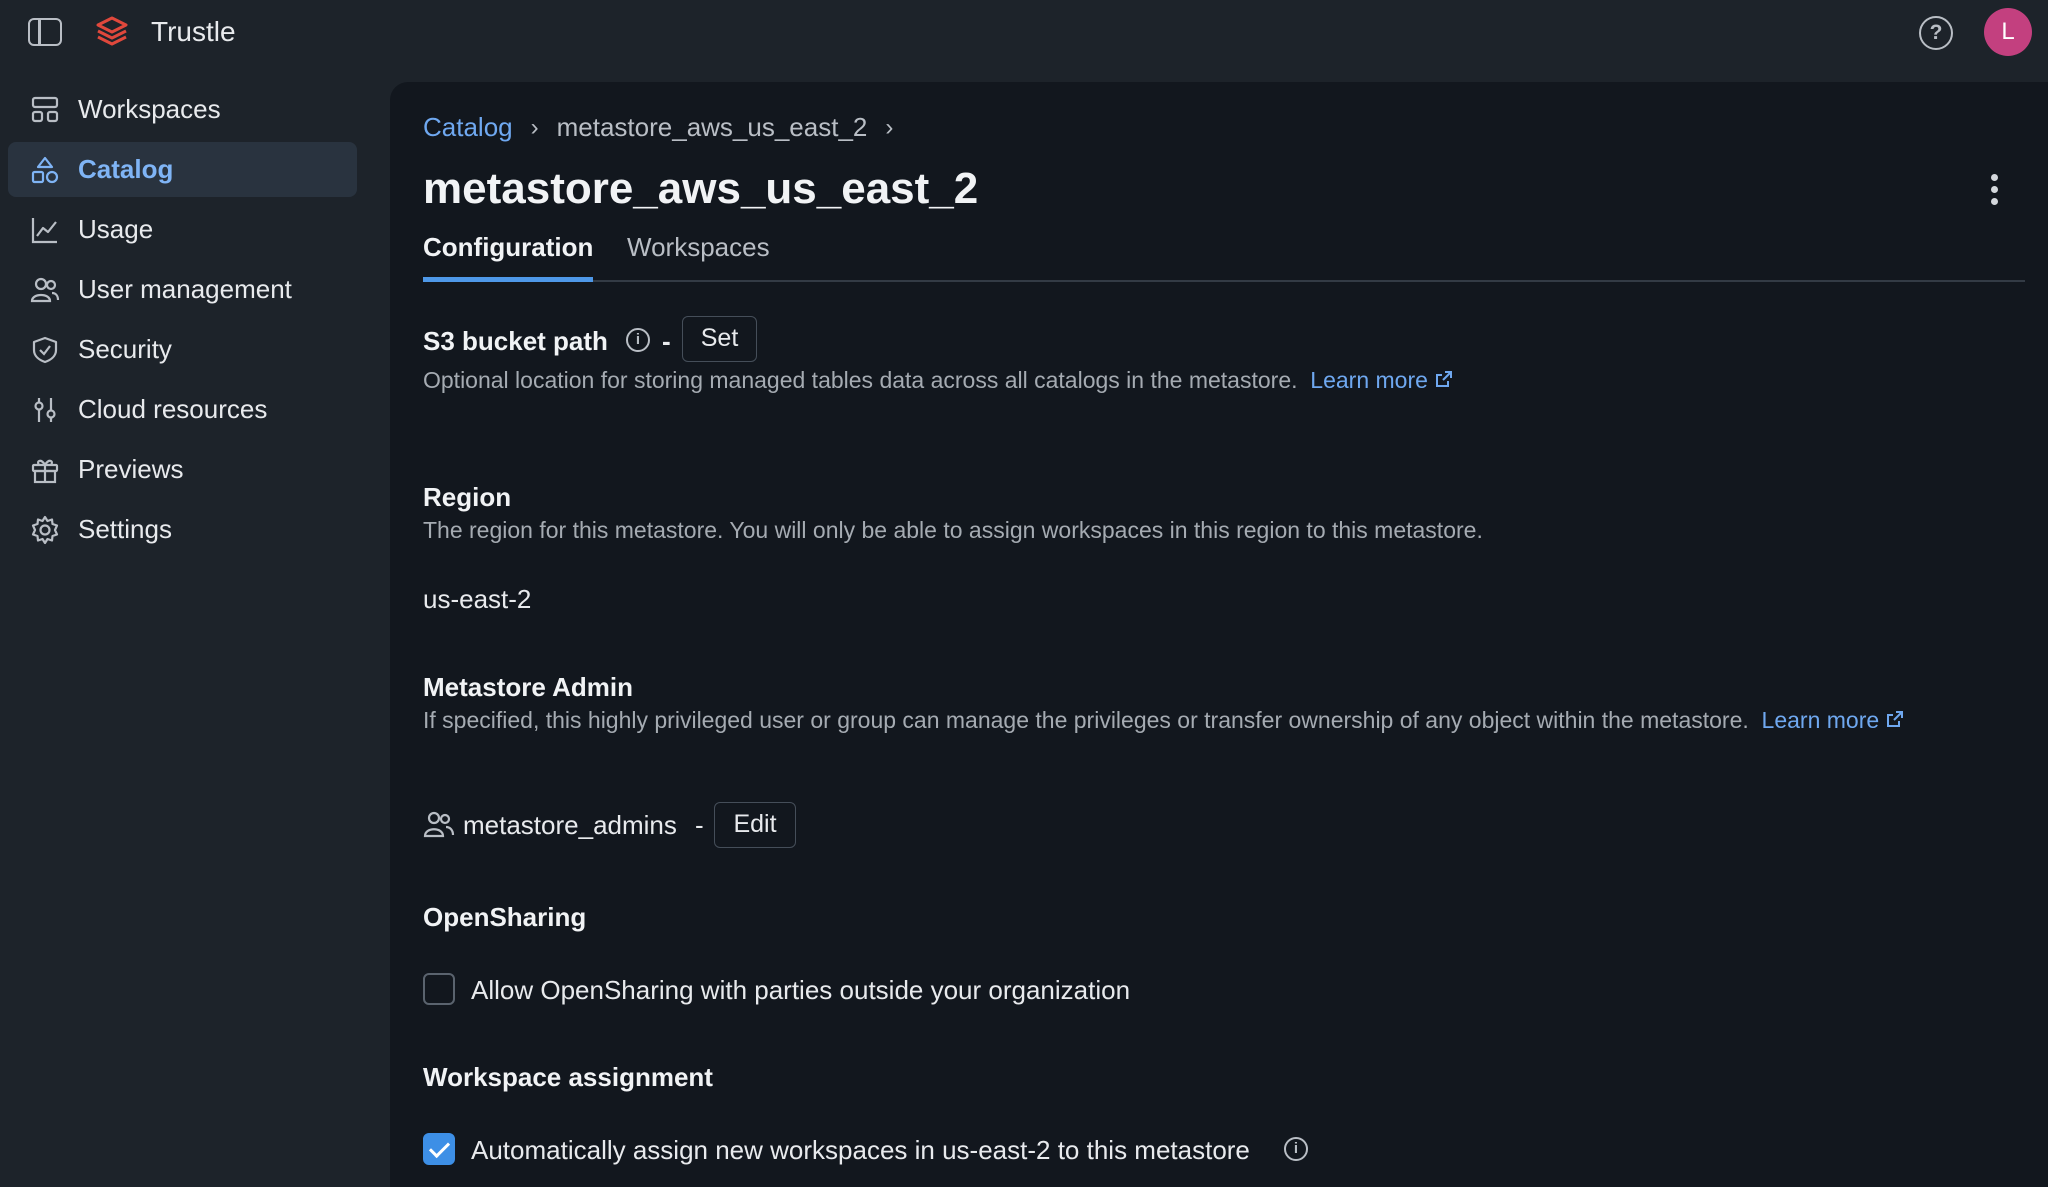  I want to click on sidebar-item-label: Security, so click(125, 349).